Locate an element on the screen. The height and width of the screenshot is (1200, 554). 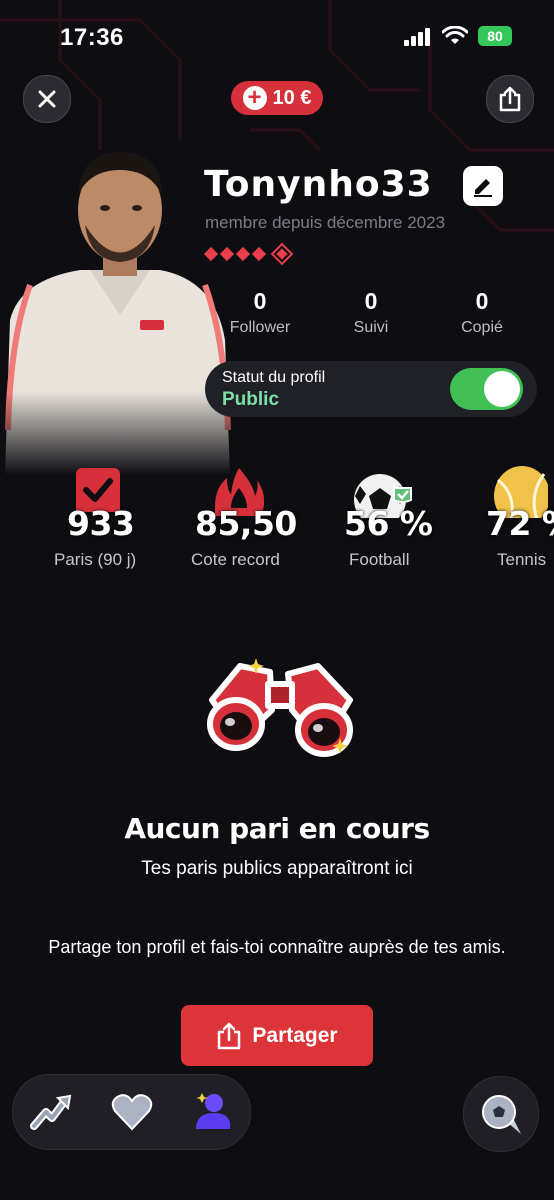
heart-icon is located at coordinates (132, 1112).